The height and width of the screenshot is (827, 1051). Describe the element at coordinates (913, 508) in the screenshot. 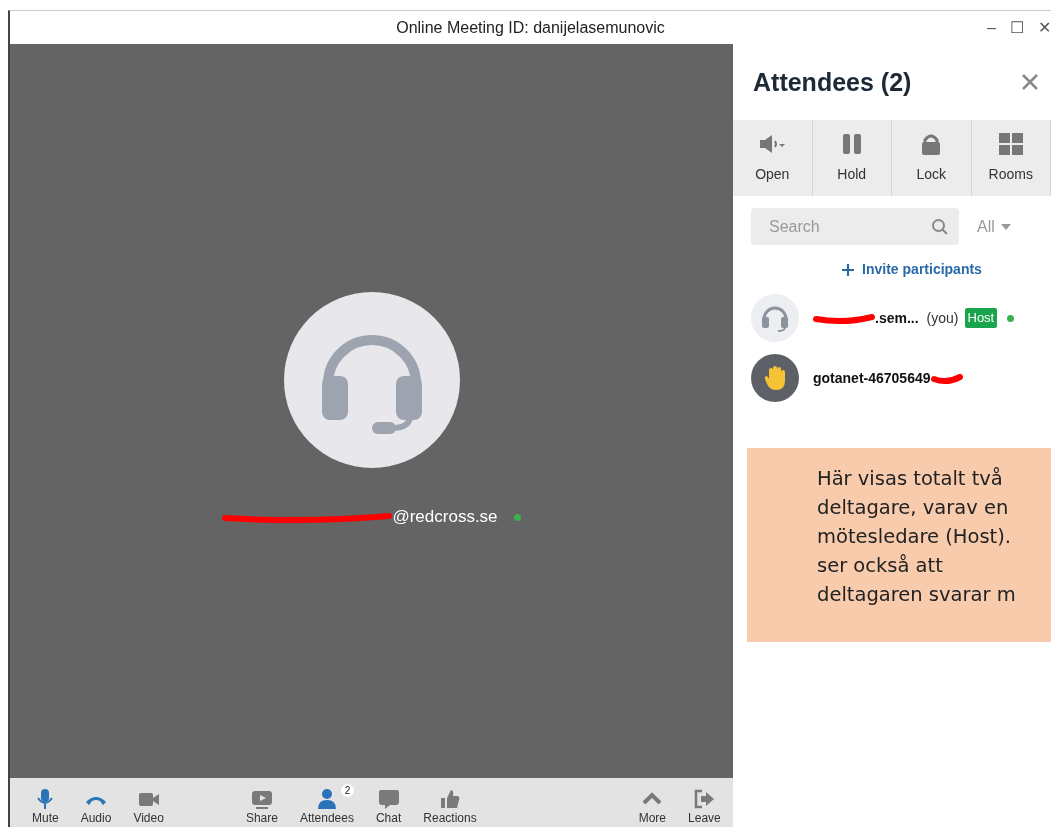

I see `note-text: deltagare, varav en` at that location.